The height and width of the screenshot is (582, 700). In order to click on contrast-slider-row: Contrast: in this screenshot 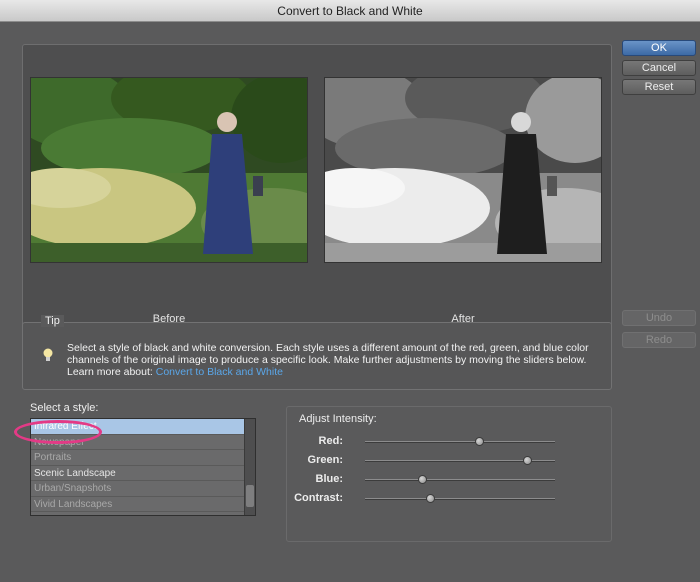, I will do `click(450, 499)`.